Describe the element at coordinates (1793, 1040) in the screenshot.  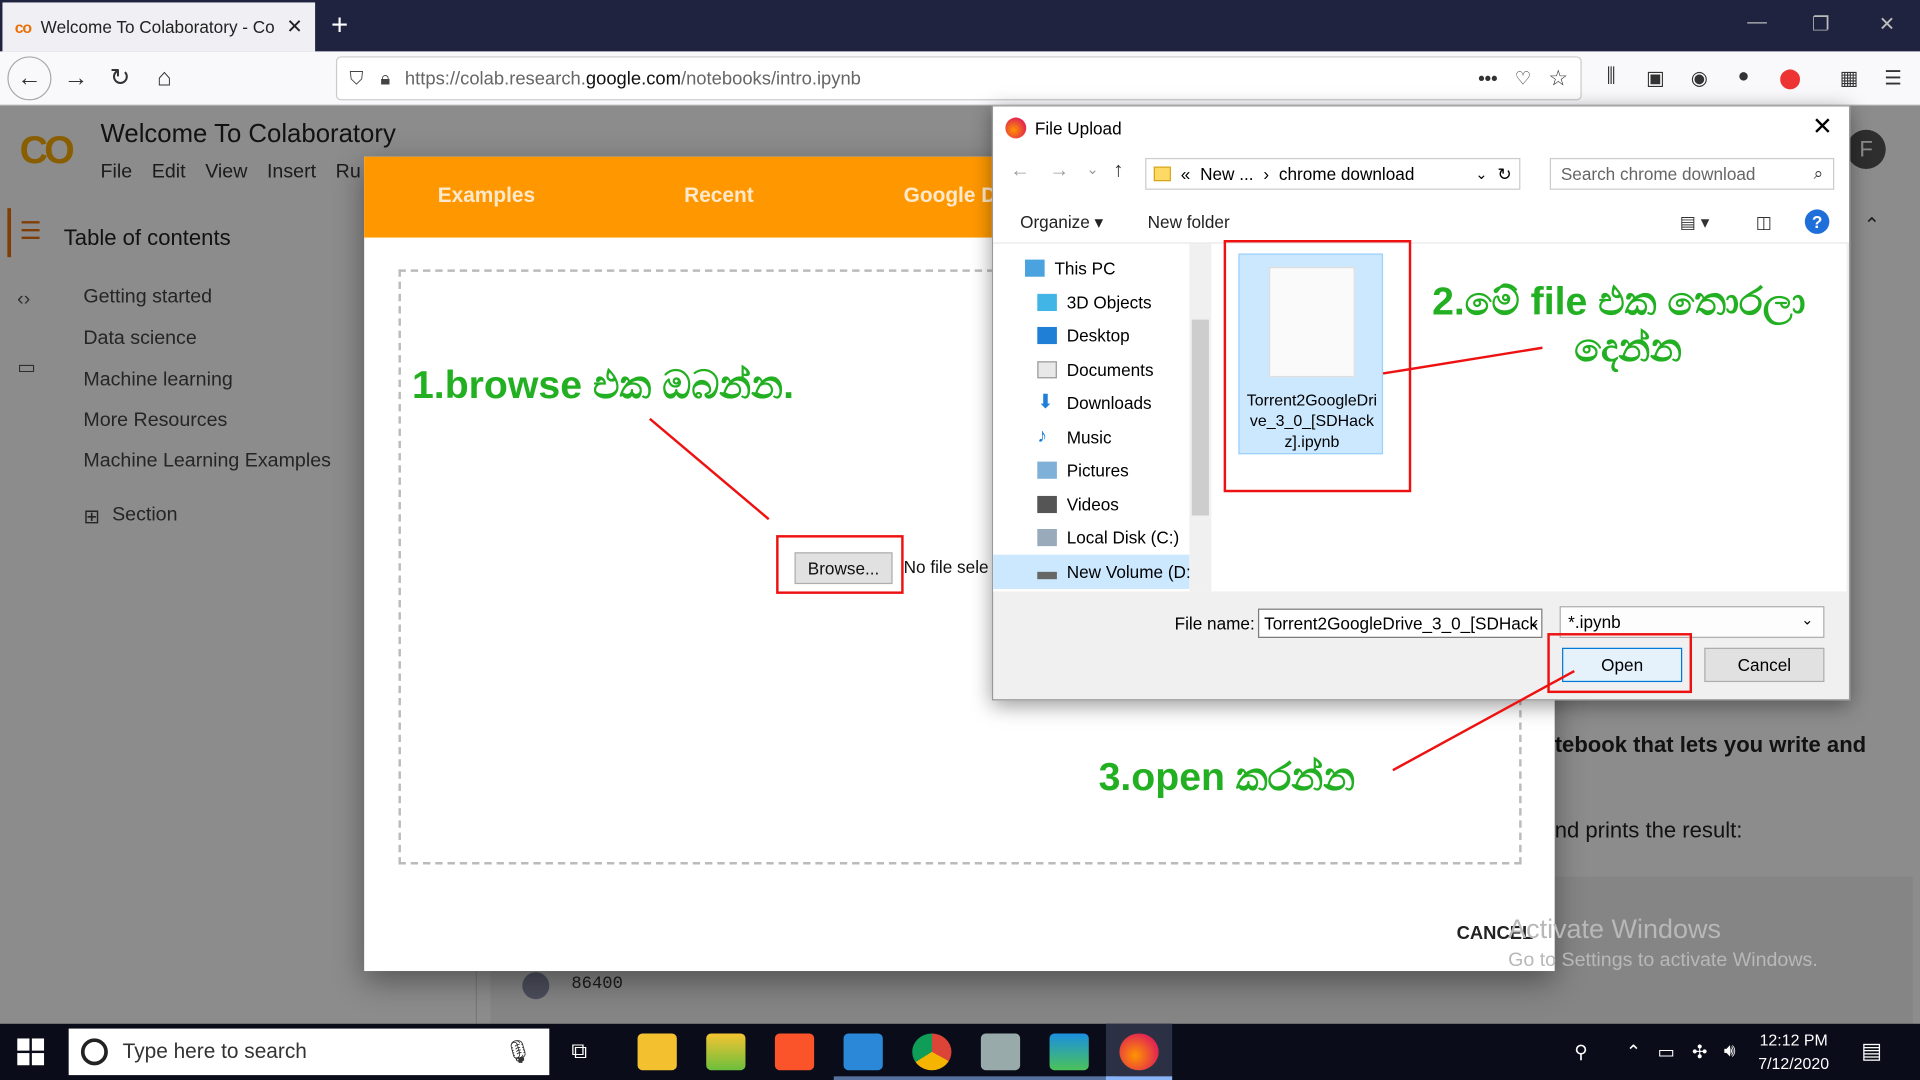
I see `clock-time: 12:12 PM` at that location.